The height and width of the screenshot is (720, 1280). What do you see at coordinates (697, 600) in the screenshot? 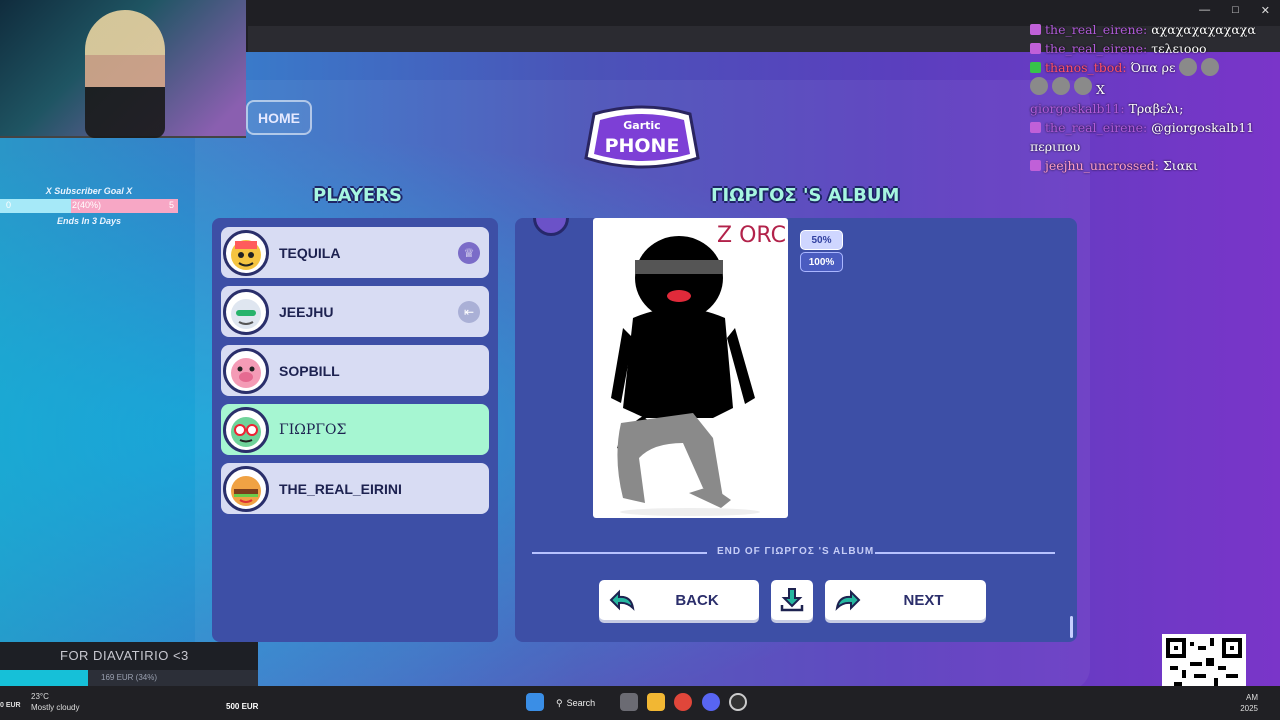
I see `back-label: BACK` at bounding box center [697, 600].